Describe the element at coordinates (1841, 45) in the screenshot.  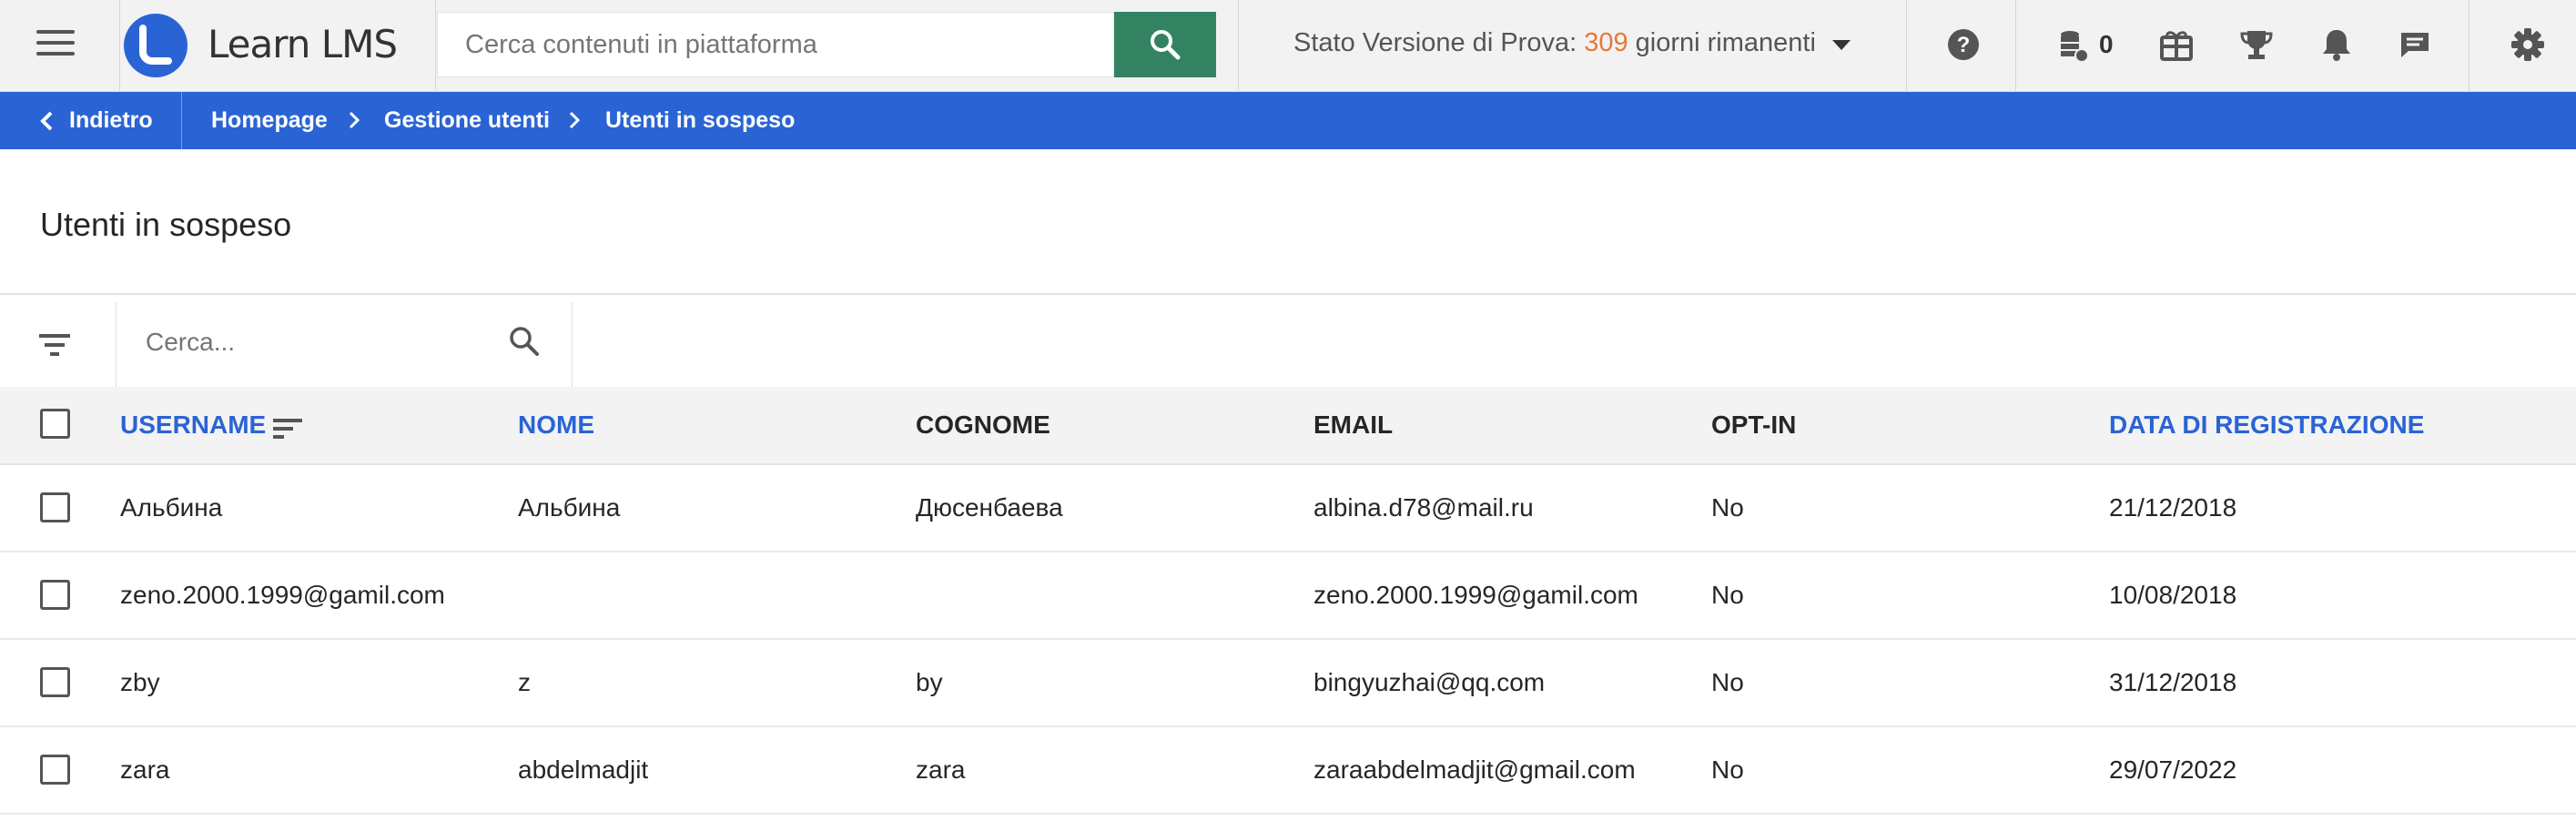
I see `caret-down-icon` at that location.